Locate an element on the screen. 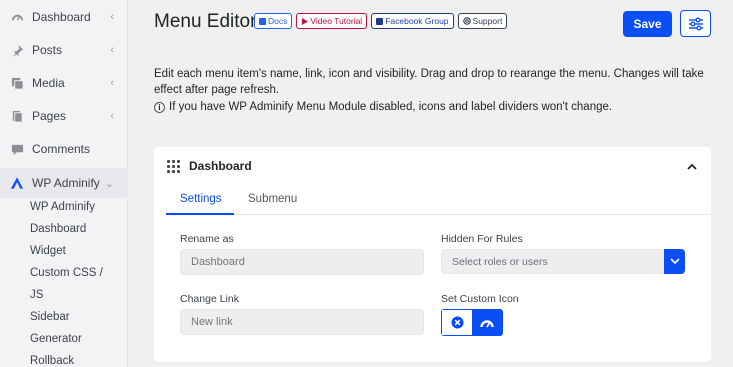  rename-input is located at coordinates (302, 262).